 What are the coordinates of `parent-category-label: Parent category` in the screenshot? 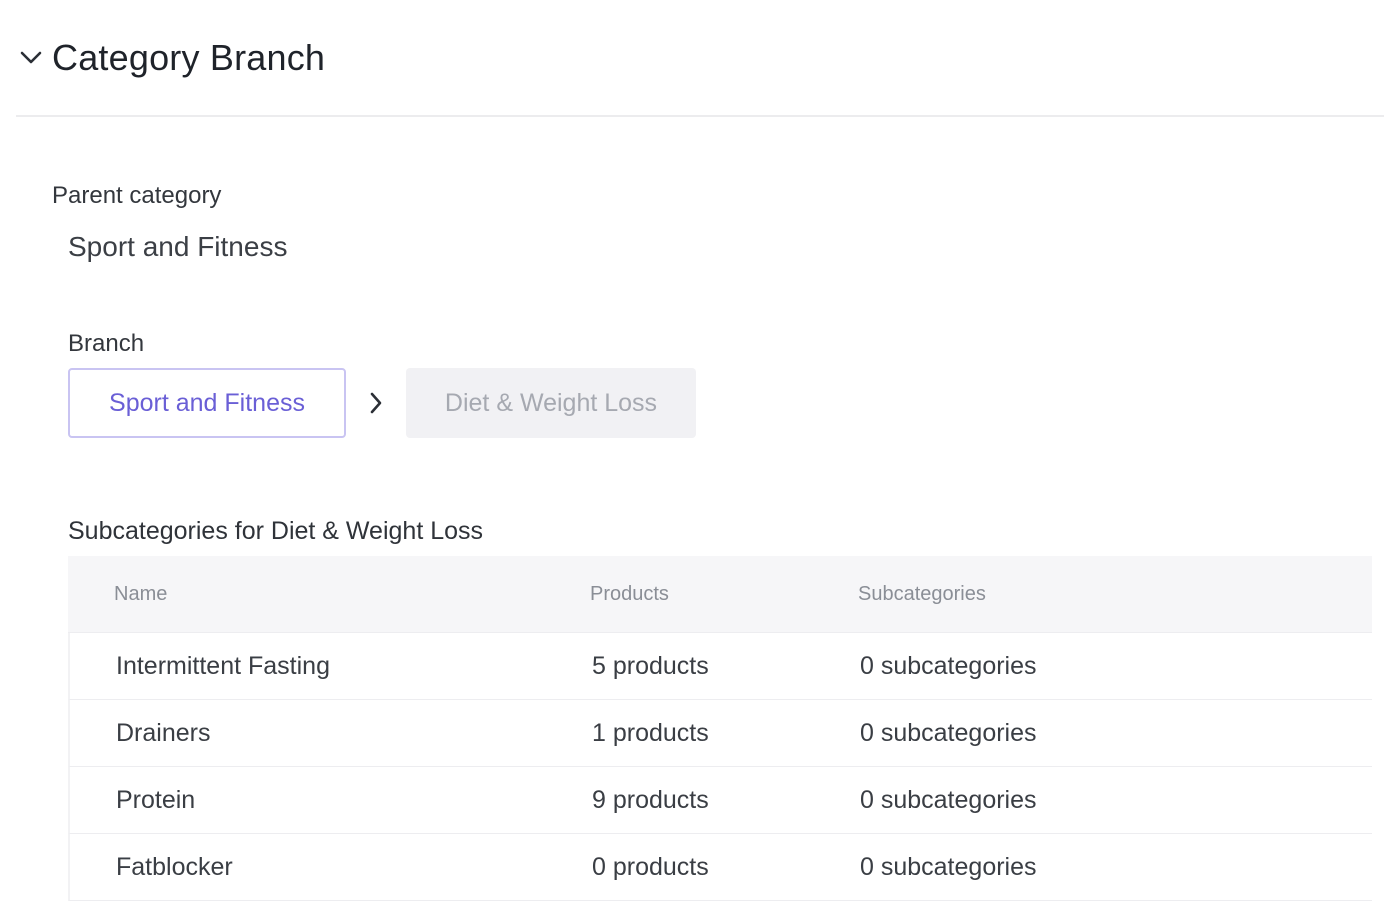 It's located at (137, 195).